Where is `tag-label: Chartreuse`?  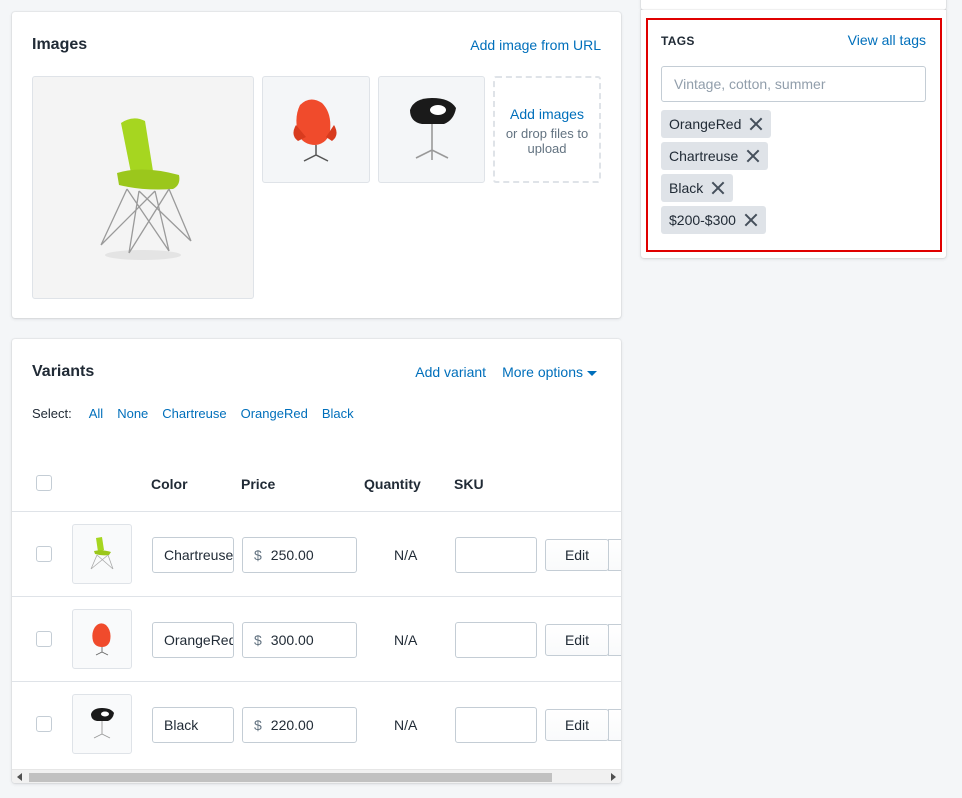
tag-label: Chartreuse is located at coordinates (704, 156).